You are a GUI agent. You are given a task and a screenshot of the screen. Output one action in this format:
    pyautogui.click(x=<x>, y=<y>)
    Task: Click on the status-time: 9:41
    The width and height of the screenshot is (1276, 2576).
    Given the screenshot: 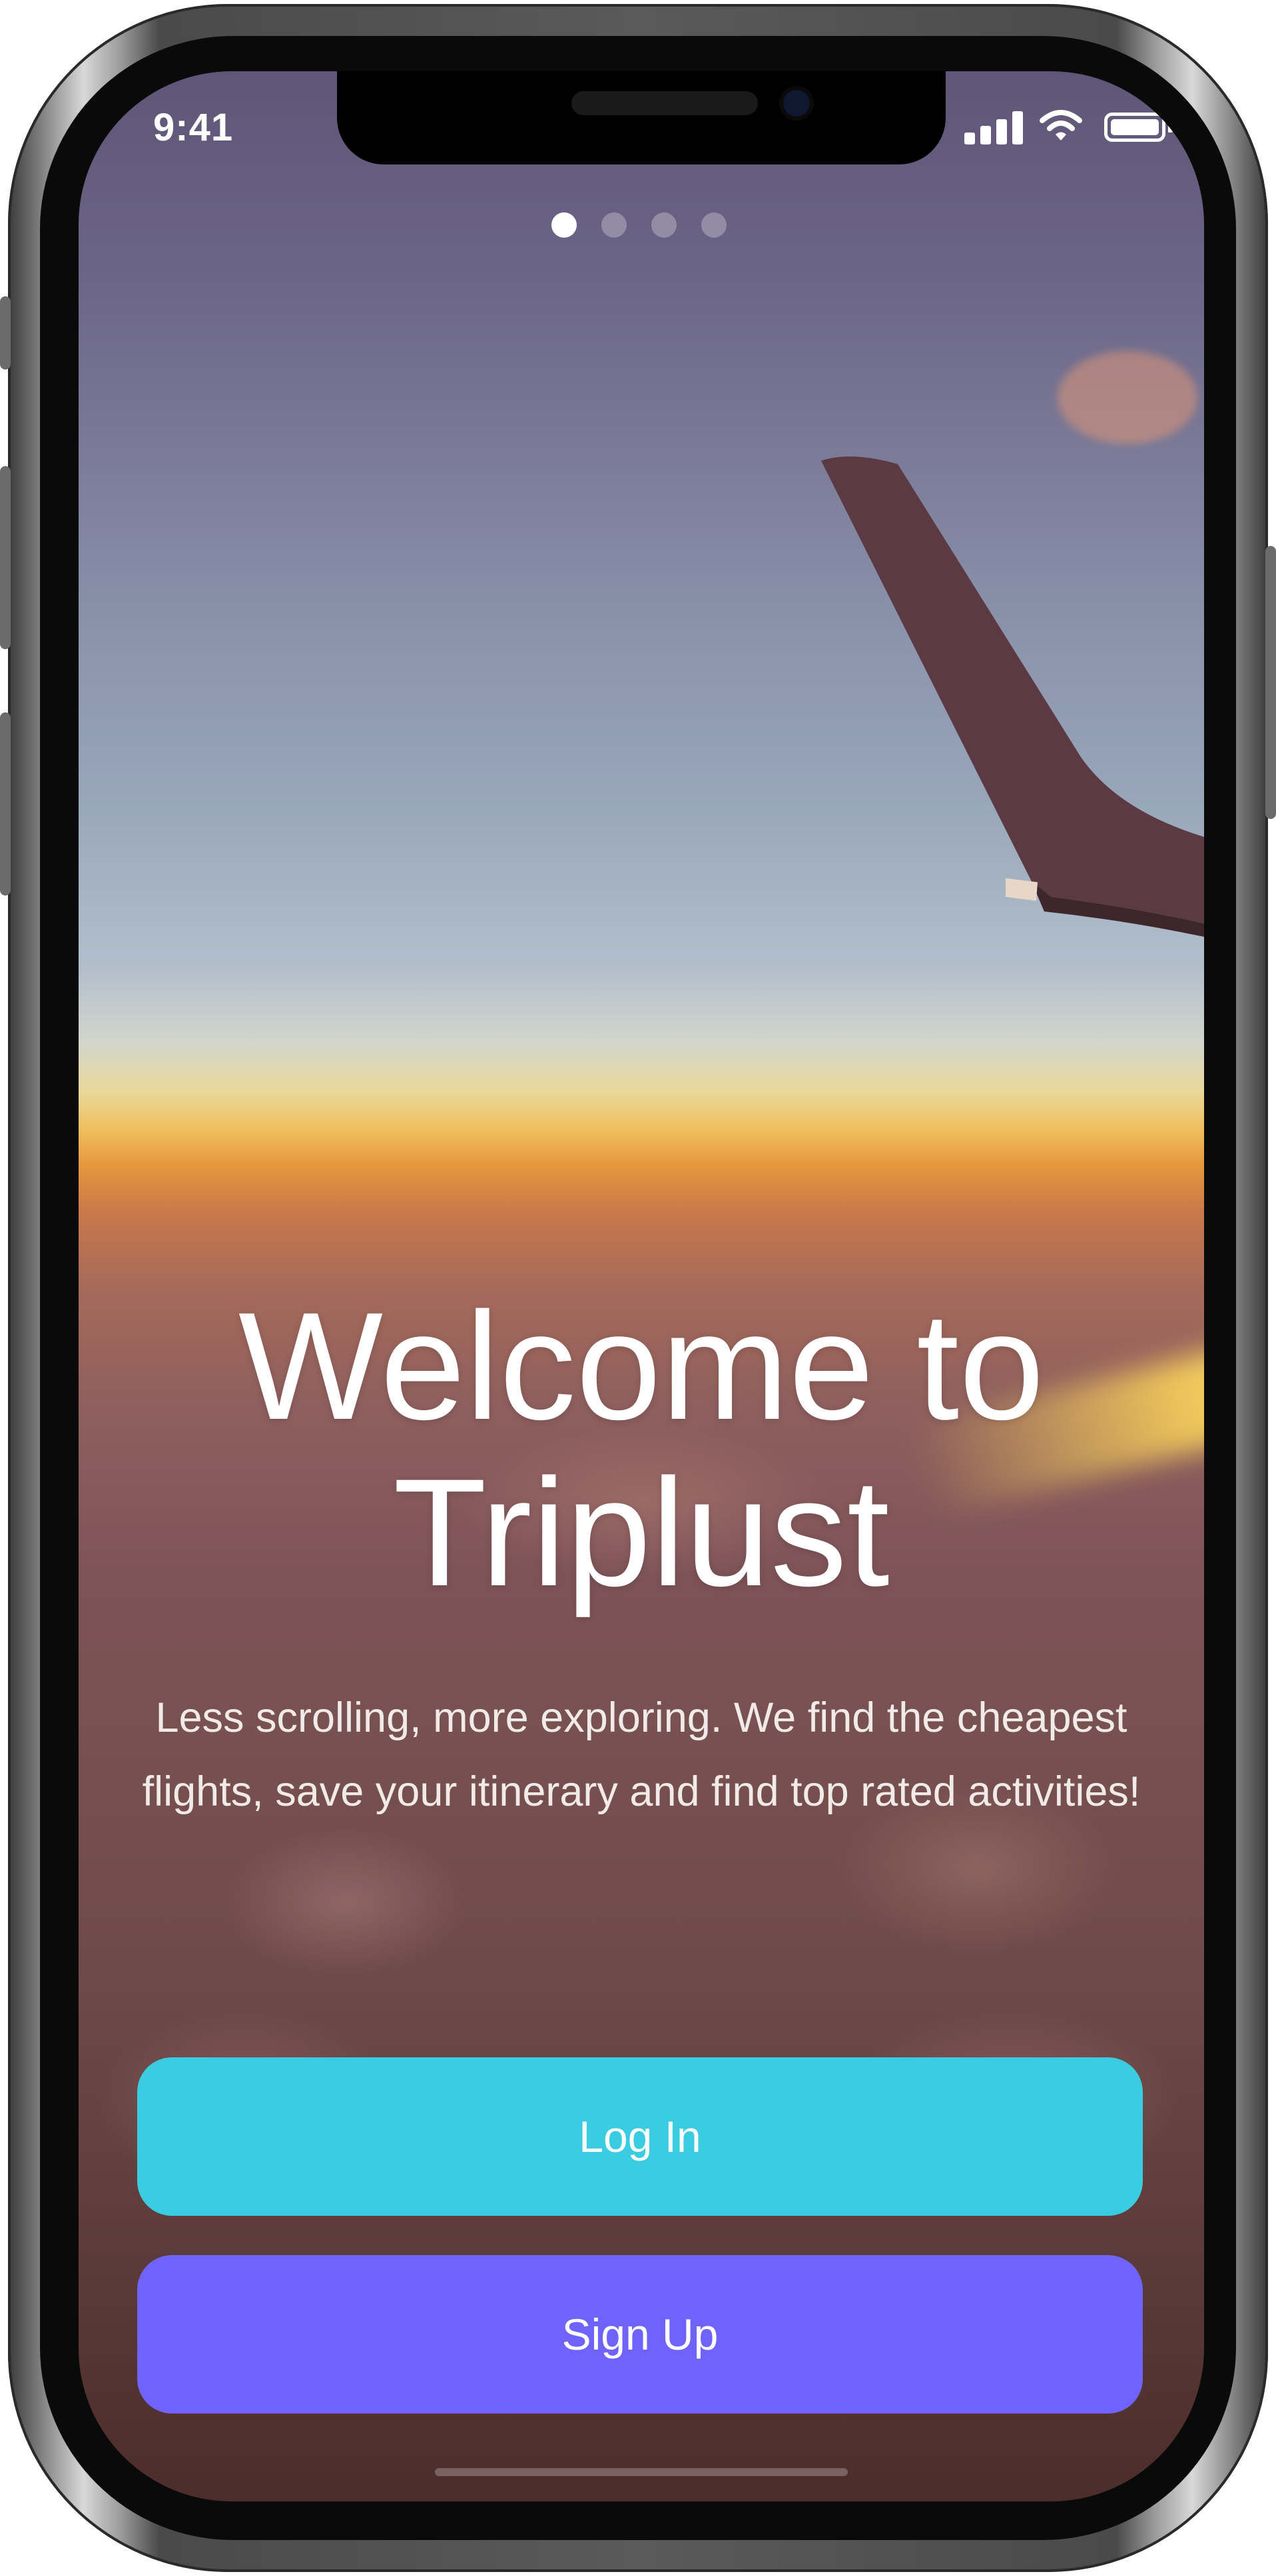 What is the action you would take?
    pyautogui.click(x=193, y=128)
    